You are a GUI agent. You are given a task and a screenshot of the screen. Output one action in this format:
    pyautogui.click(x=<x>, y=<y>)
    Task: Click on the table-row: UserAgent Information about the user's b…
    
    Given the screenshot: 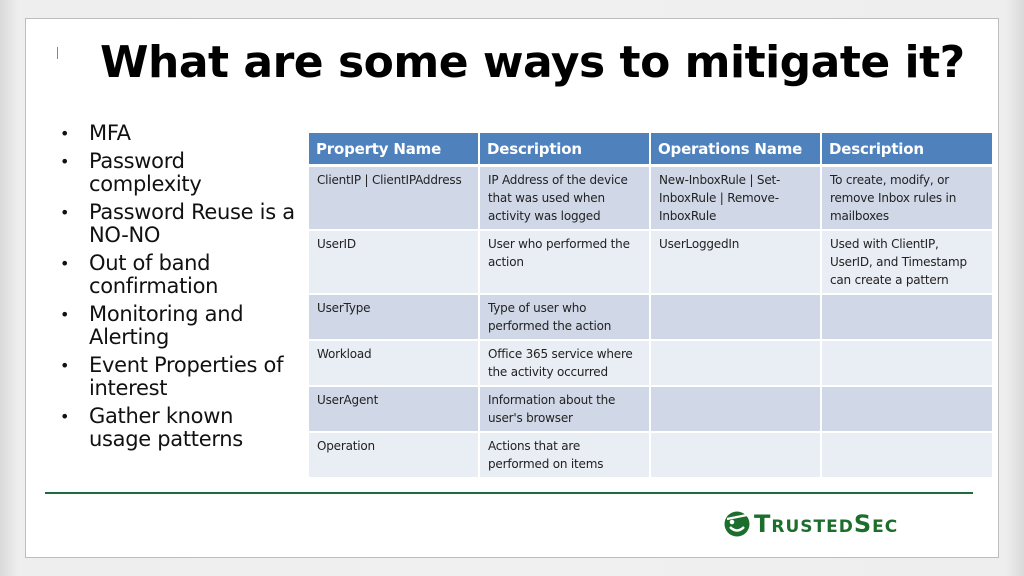 What is the action you would take?
    pyautogui.click(x=651, y=409)
    